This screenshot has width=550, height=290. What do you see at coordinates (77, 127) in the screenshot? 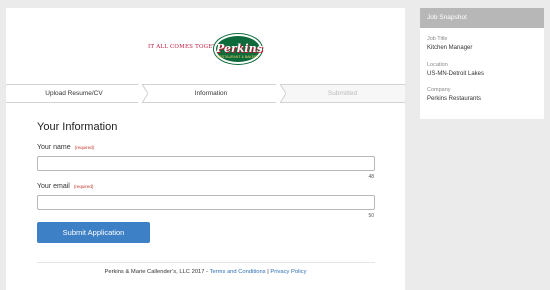
I see `section-title: Your Information` at bounding box center [77, 127].